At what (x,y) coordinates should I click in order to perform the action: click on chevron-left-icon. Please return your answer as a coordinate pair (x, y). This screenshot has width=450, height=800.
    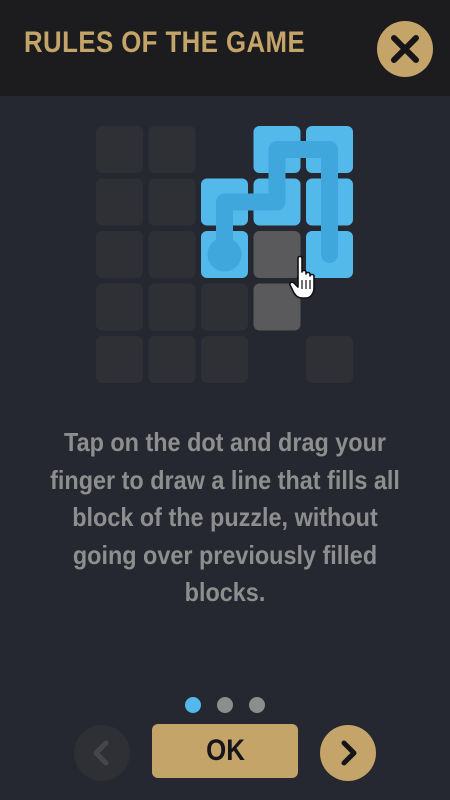
    Looking at the image, I should click on (101, 753).